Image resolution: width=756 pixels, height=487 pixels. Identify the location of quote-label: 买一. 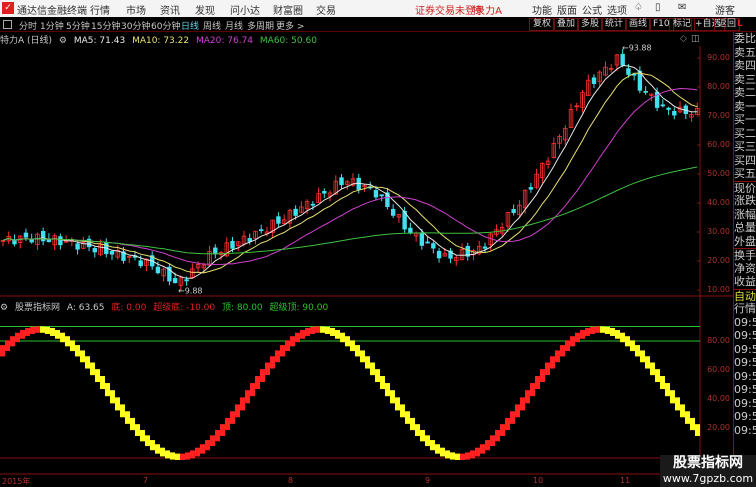
(745, 119).